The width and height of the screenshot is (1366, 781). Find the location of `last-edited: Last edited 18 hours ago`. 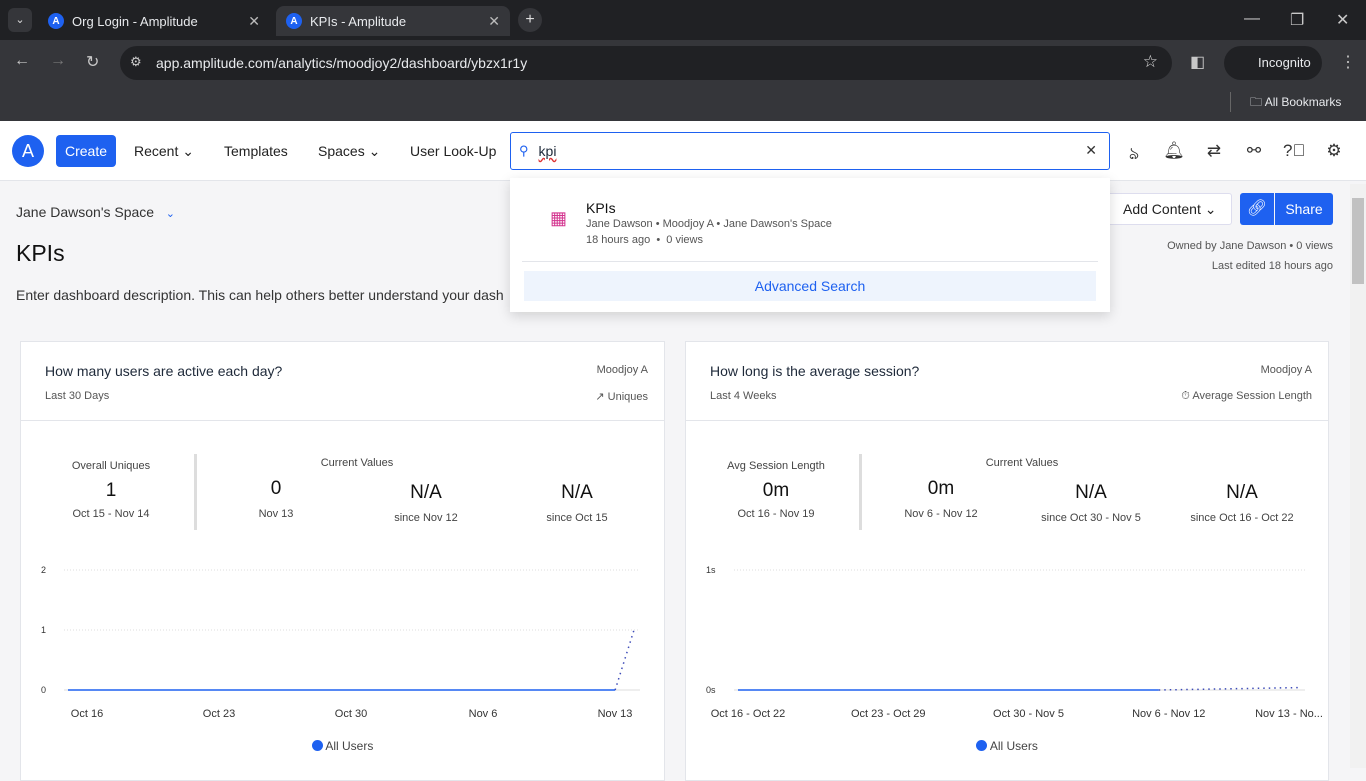

last-edited: Last edited 18 hours ago is located at coordinates (1272, 266).